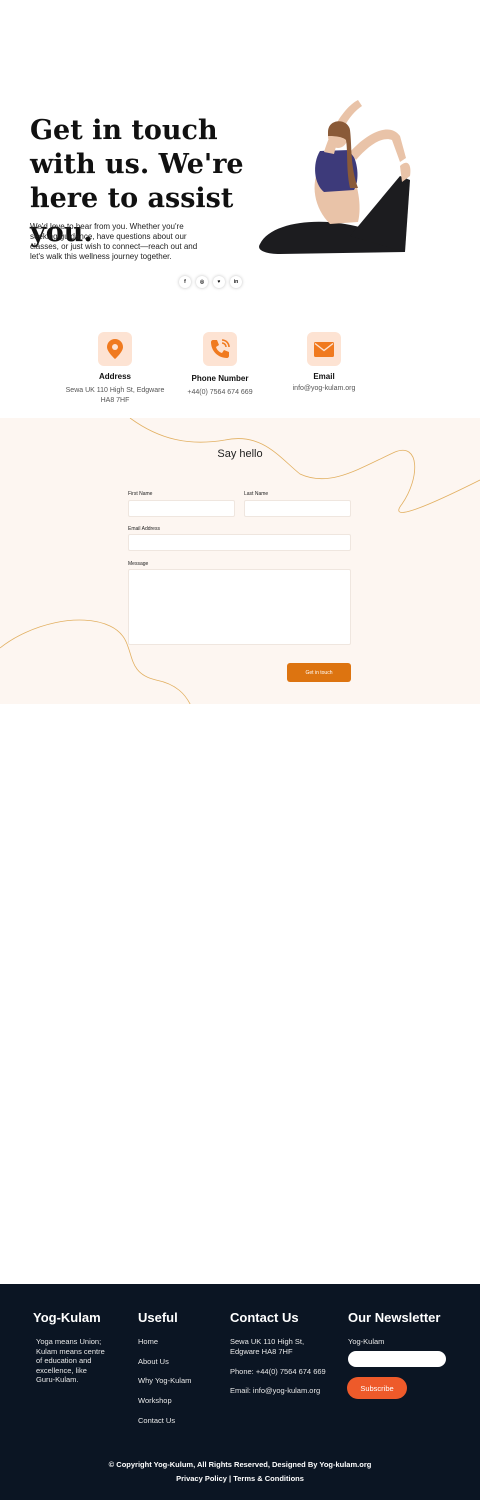 Image resolution: width=480 pixels, height=1500 pixels. I want to click on footer-contact-email: Email: info@yog-kulam.org, so click(275, 1390).